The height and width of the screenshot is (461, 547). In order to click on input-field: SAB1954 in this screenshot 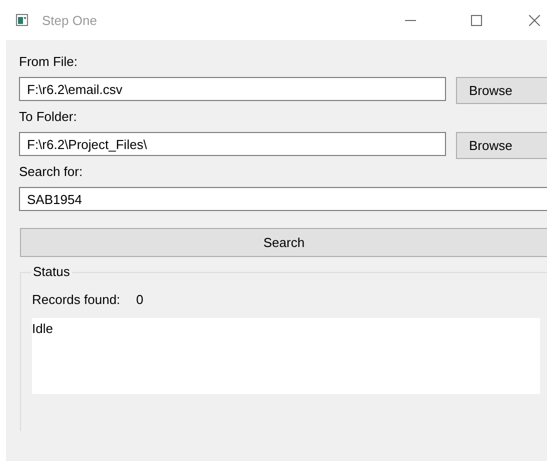, I will do `click(283, 199)`.